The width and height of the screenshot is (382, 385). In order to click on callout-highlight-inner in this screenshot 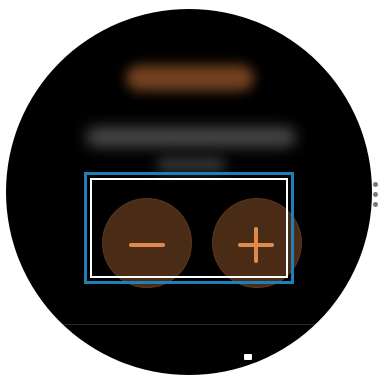, I will do `click(189, 228)`.